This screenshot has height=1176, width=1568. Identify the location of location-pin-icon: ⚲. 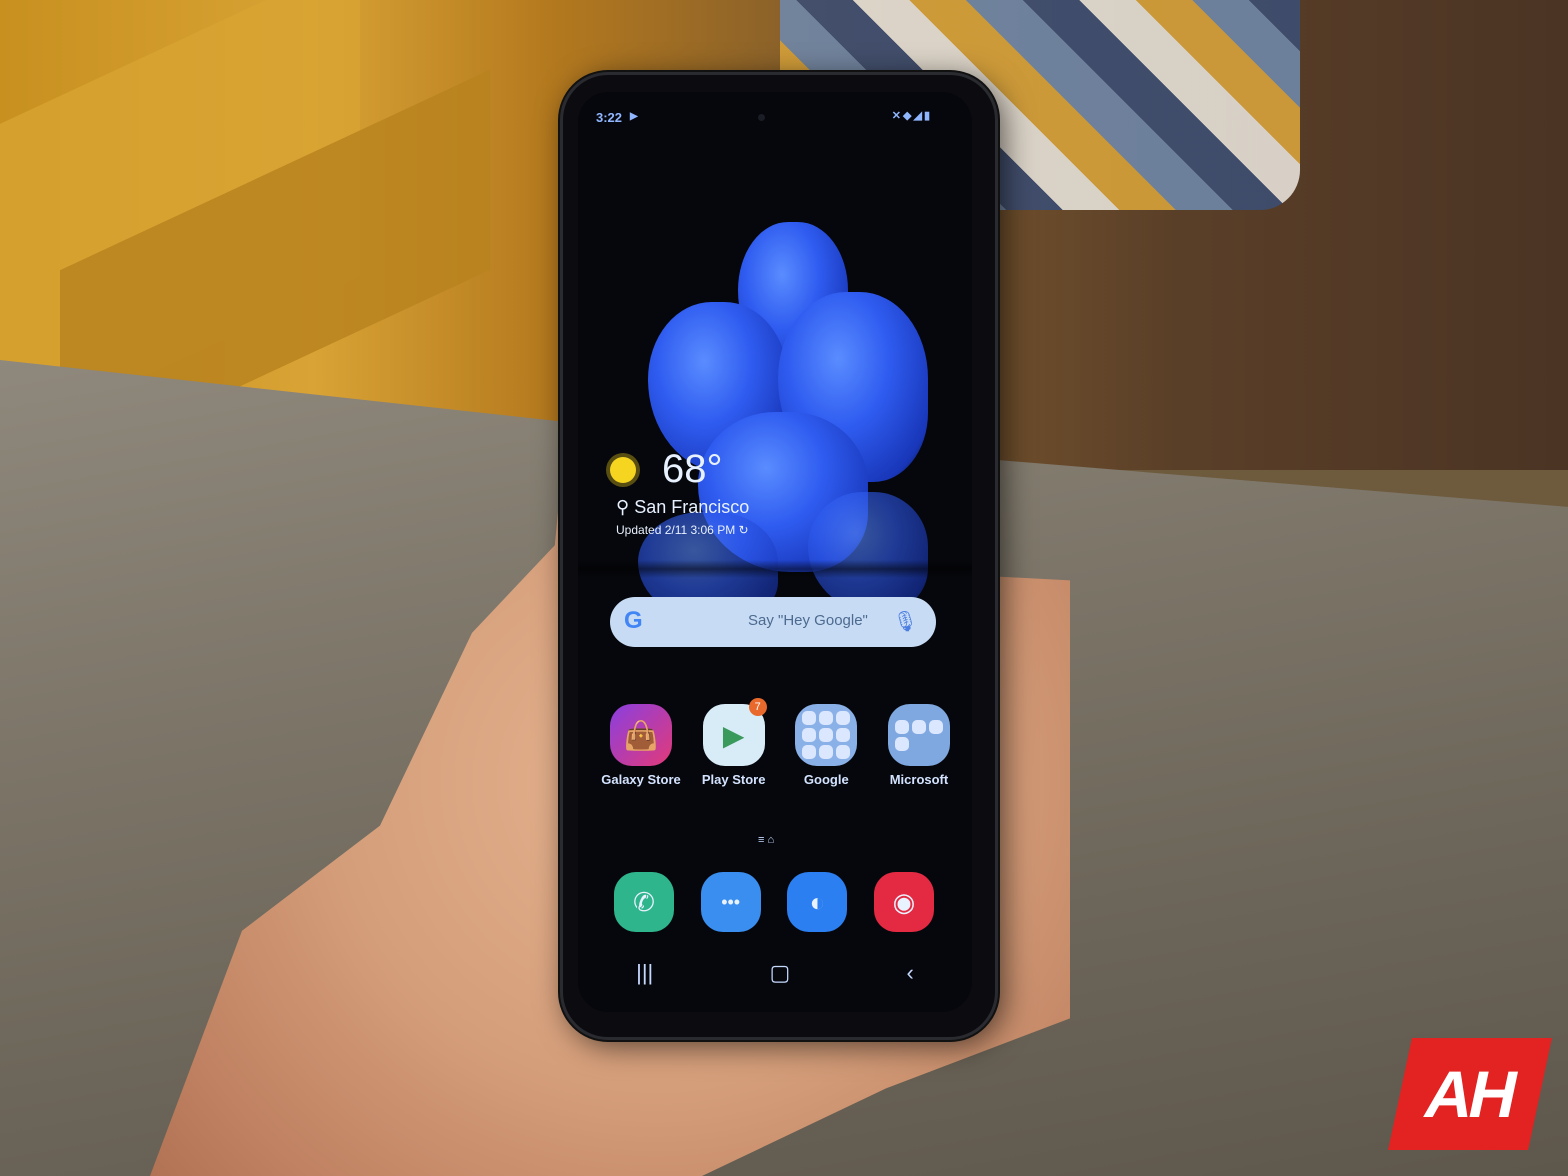
(623, 507).